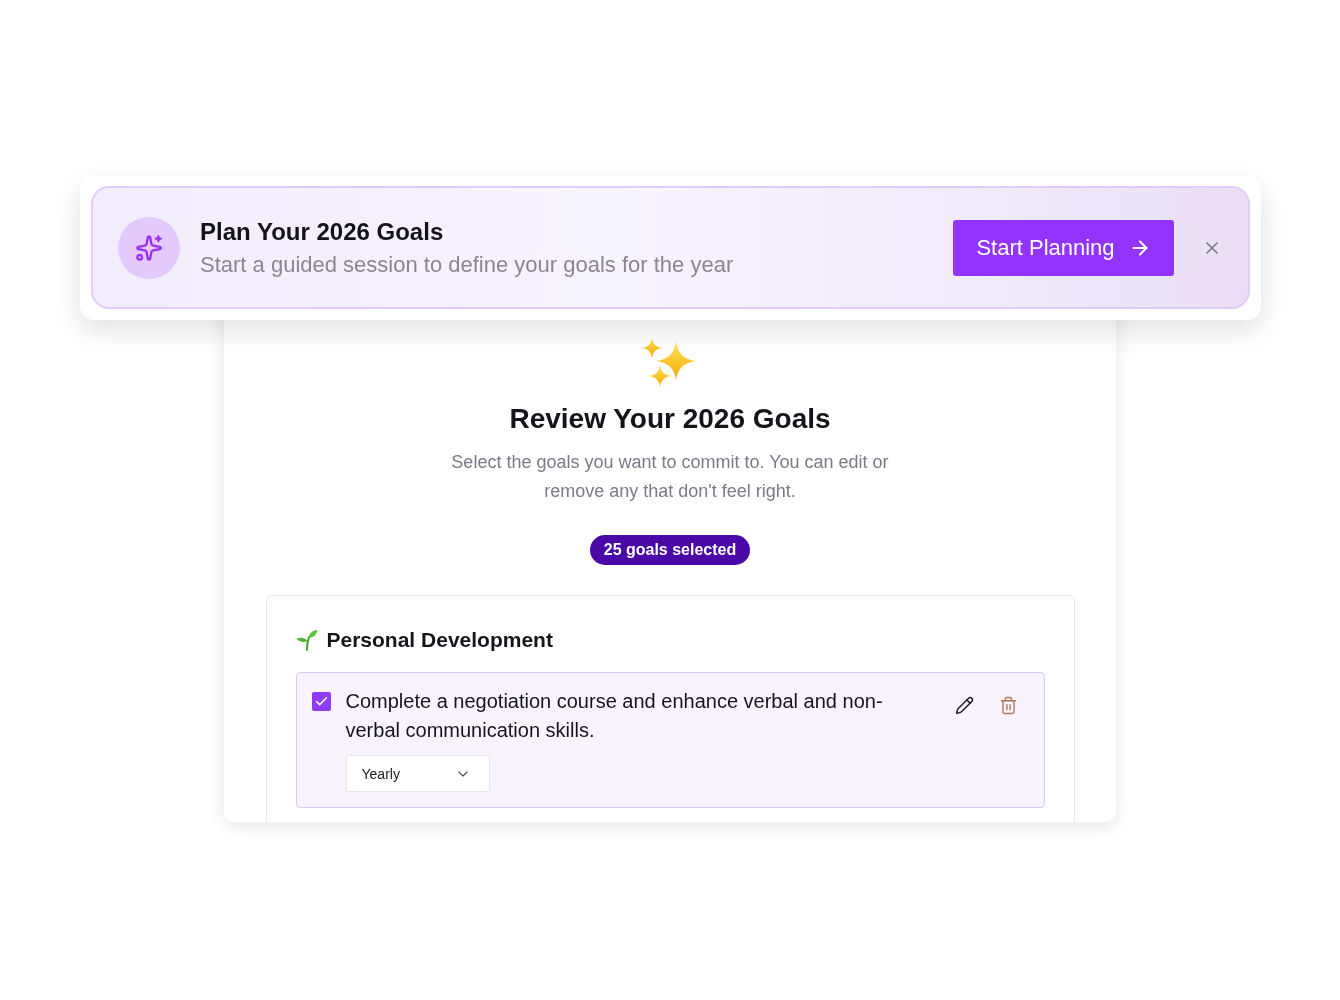 The width and height of the screenshot is (1340, 1000). What do you see at coordinates (467, 264) in the screenshot?
I see `banner-subtitle: Start a guided session to define your goals for the year` at bounding box center [467, 264].